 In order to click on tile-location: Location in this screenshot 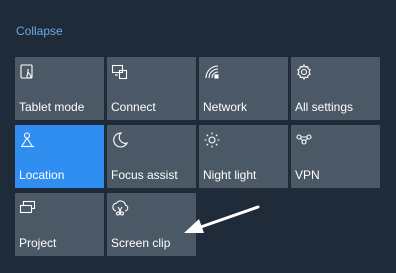, I will do `click(59, 156)`.